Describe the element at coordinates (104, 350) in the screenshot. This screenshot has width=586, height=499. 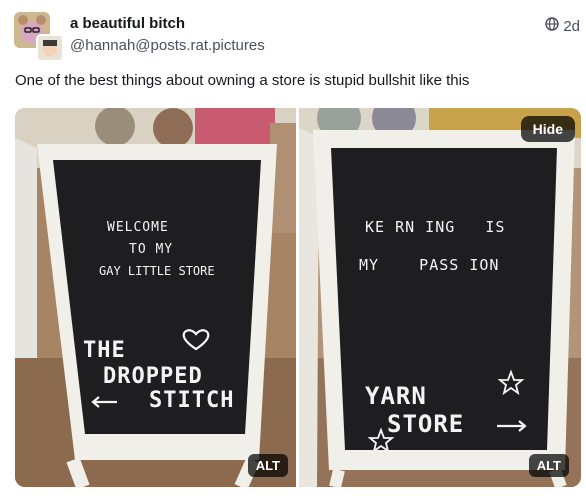
I see `board-big-the: THE` at that location.